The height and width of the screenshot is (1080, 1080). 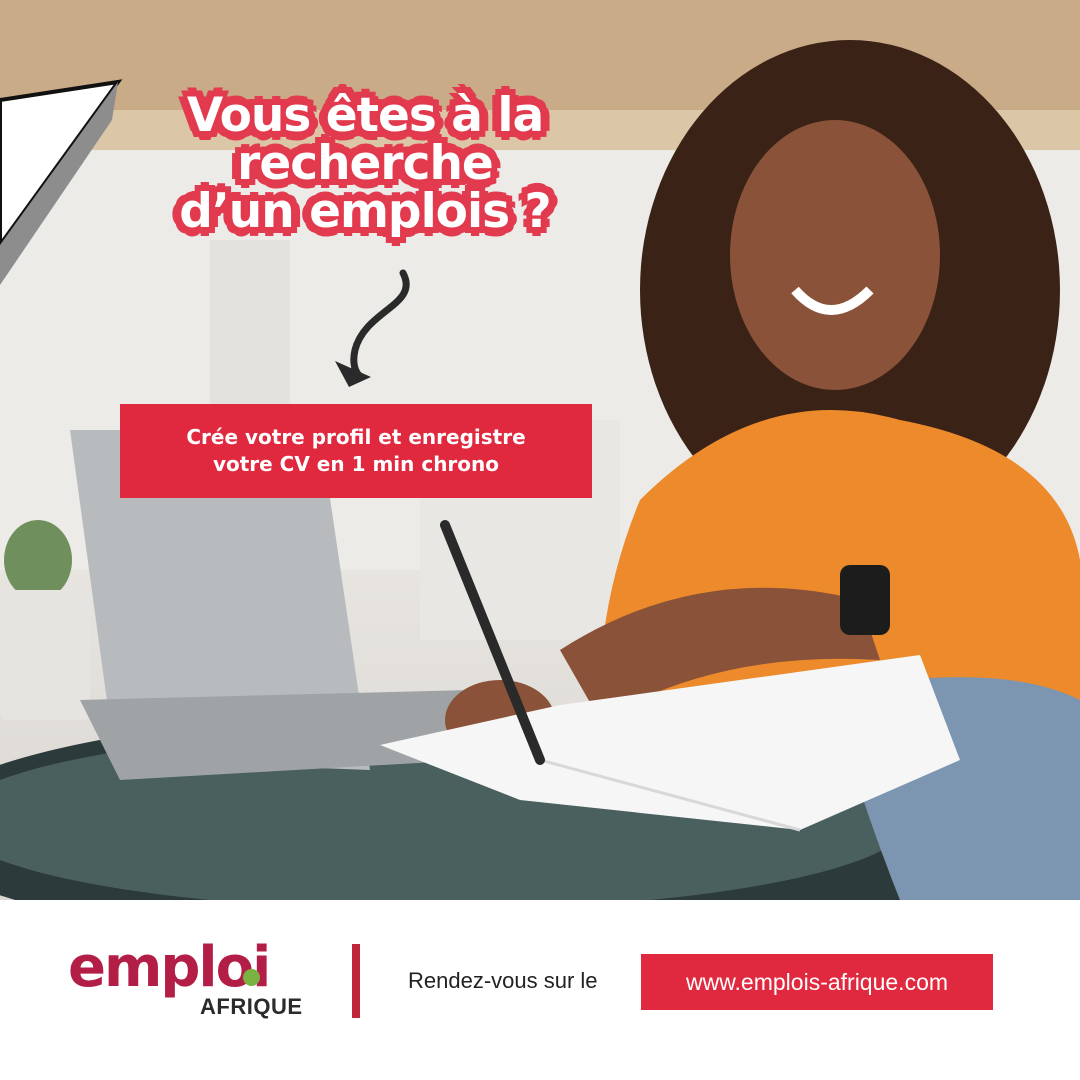 I want to click on footer-divider, so click(x=356, y=981).